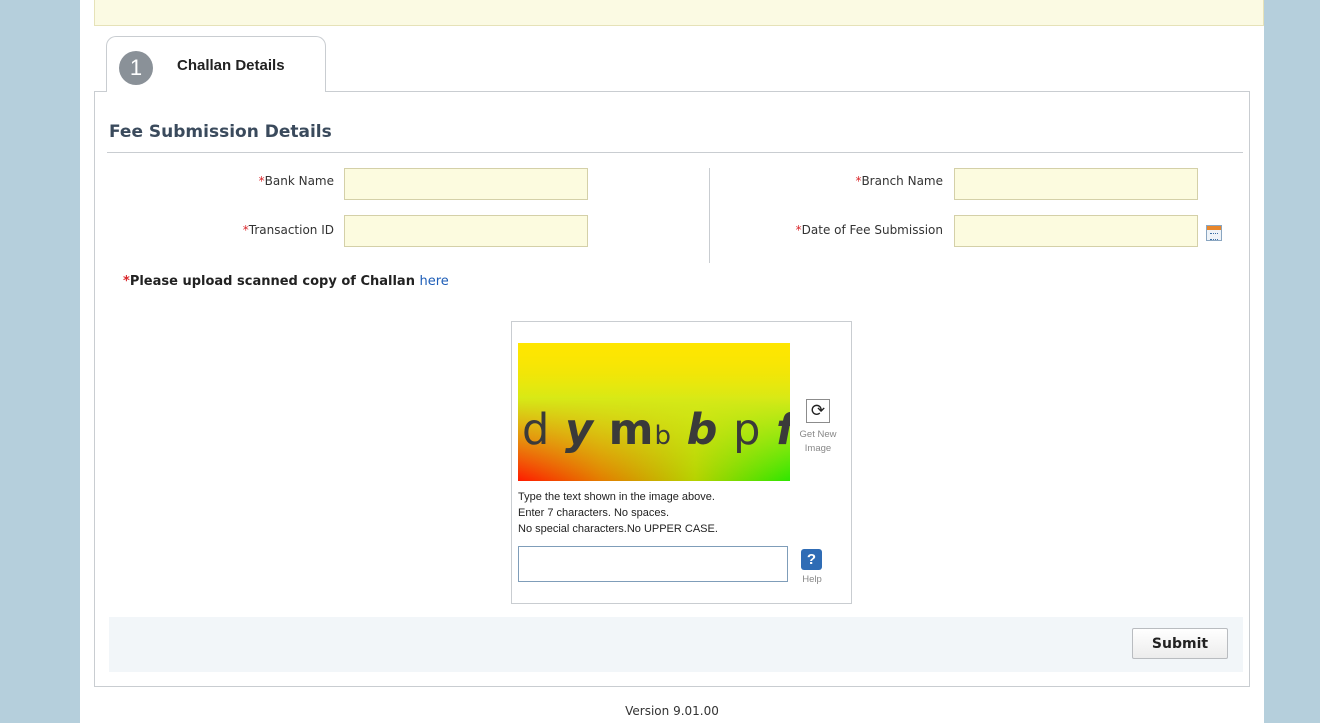 Image resolution: width=1320 pixels, height=723 pixels. What do you see at coordinates (618, 529) in the screenshot?
I see `captcha-instruction-line: No special characters.No UPPER CASE.` at bounding box center [618, 529].